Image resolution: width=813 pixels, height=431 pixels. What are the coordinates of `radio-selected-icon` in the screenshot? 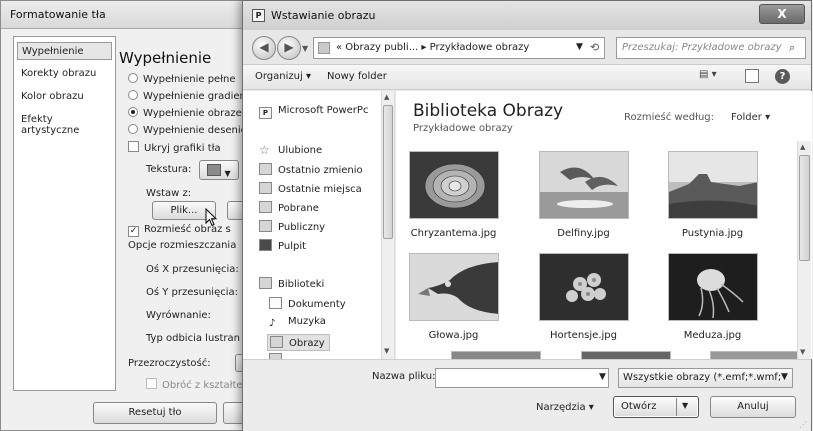 It's located at (133, 112).